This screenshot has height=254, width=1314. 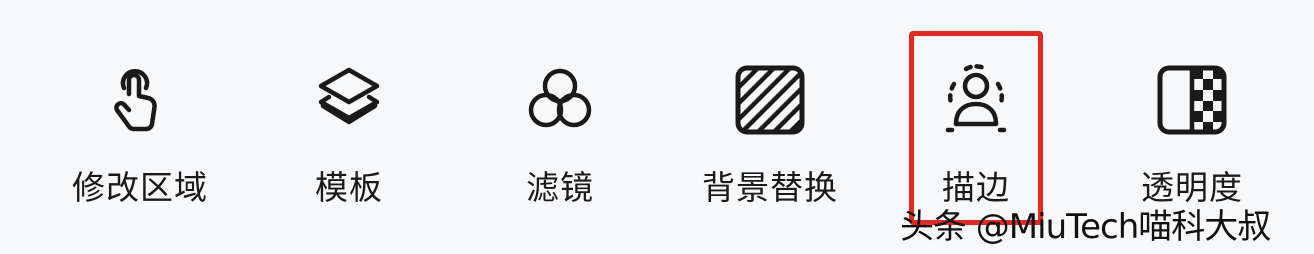 I want to click on tool-label: 修改区域, so click(x=140, y=187).